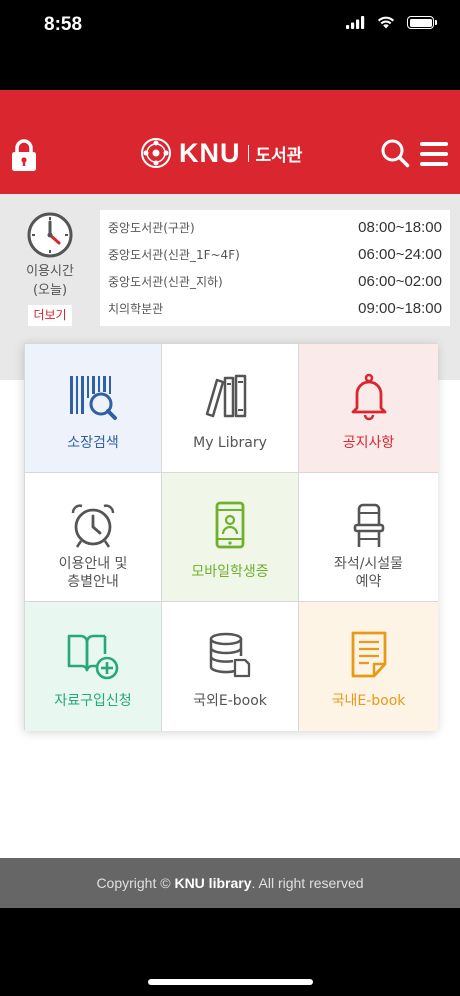  I want to click on menu-label: 국외E-book, so click(230, 701).